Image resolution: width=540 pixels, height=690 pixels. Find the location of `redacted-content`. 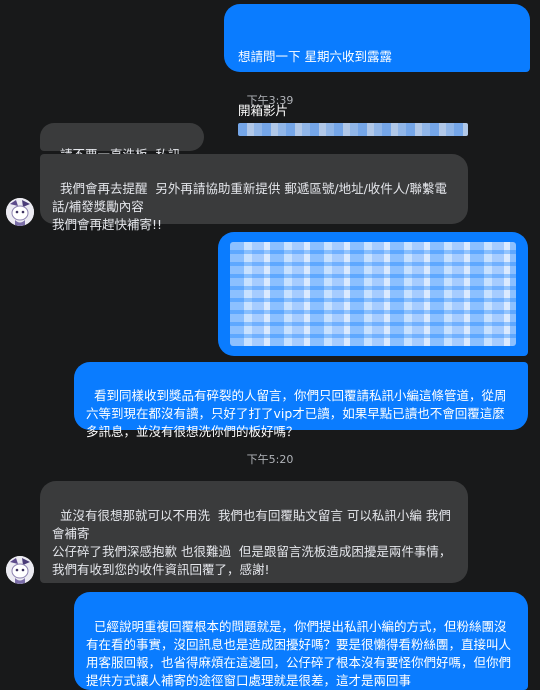

redacted-content is located at coordinates (373, 294).